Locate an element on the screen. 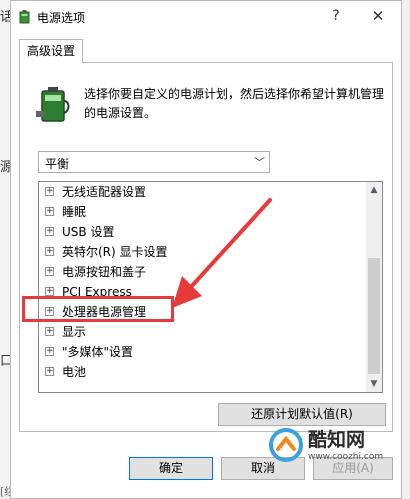  power-battery-icon is located at coordinates (24, 17).